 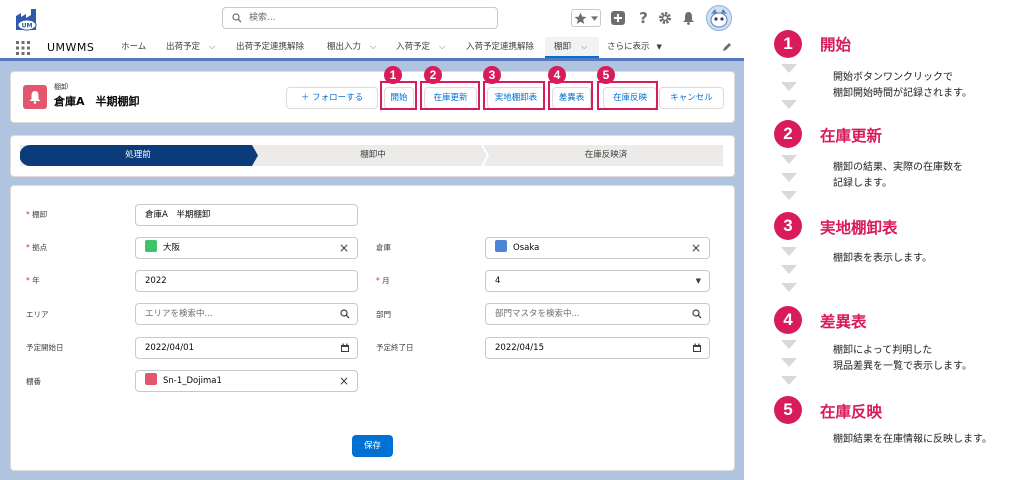 I want to click on step-desc-5: 棚卸結果を在庫情報に反映します。, so click(x=912, y=439).